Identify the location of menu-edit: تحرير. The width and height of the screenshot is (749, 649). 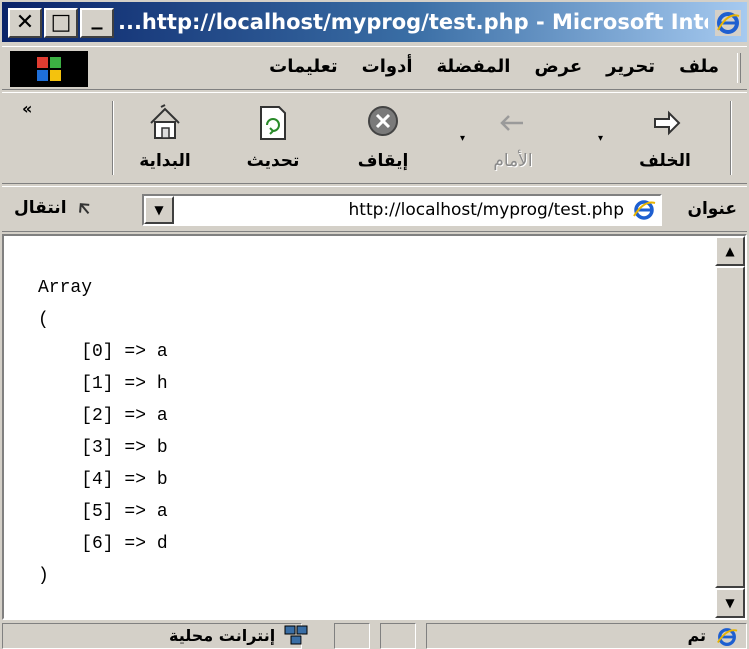
(630, 66).